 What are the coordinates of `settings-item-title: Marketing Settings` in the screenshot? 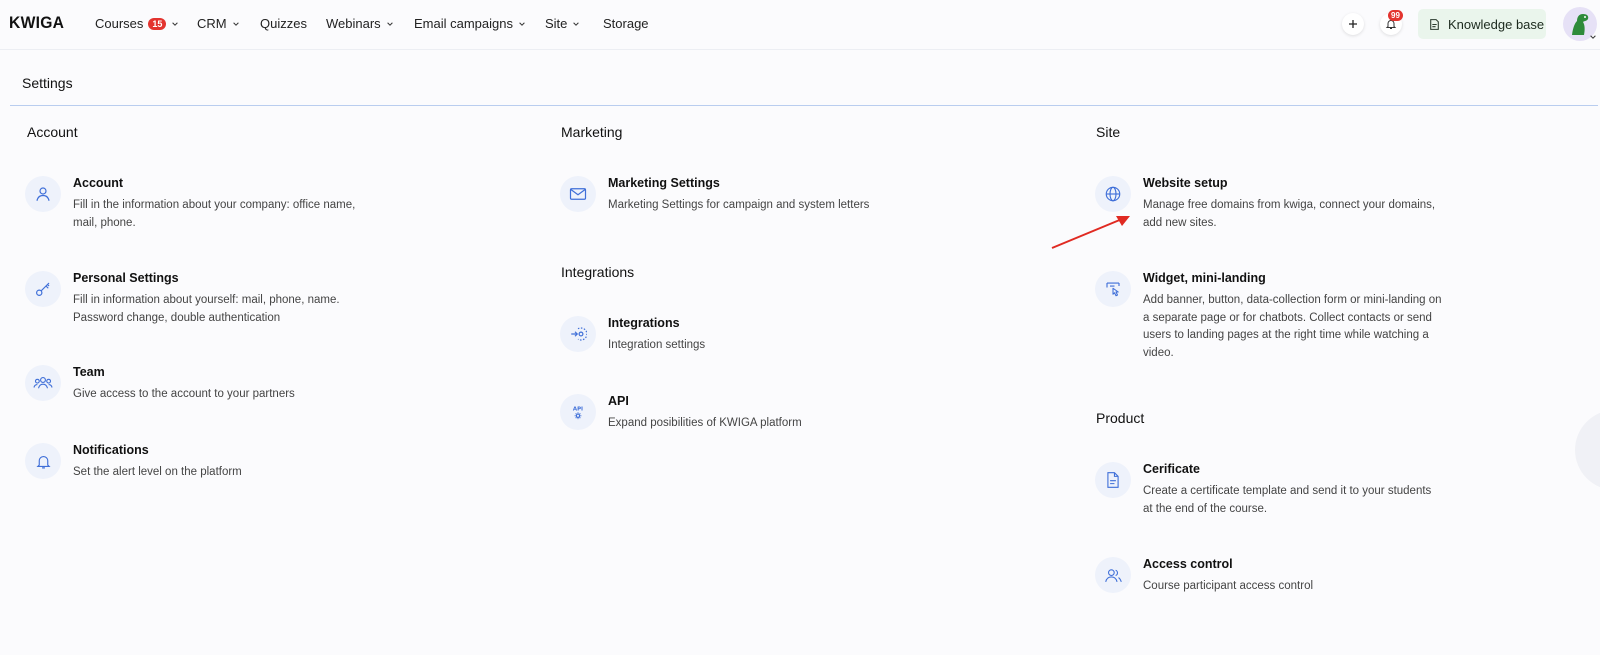 It's located at (664, 183).